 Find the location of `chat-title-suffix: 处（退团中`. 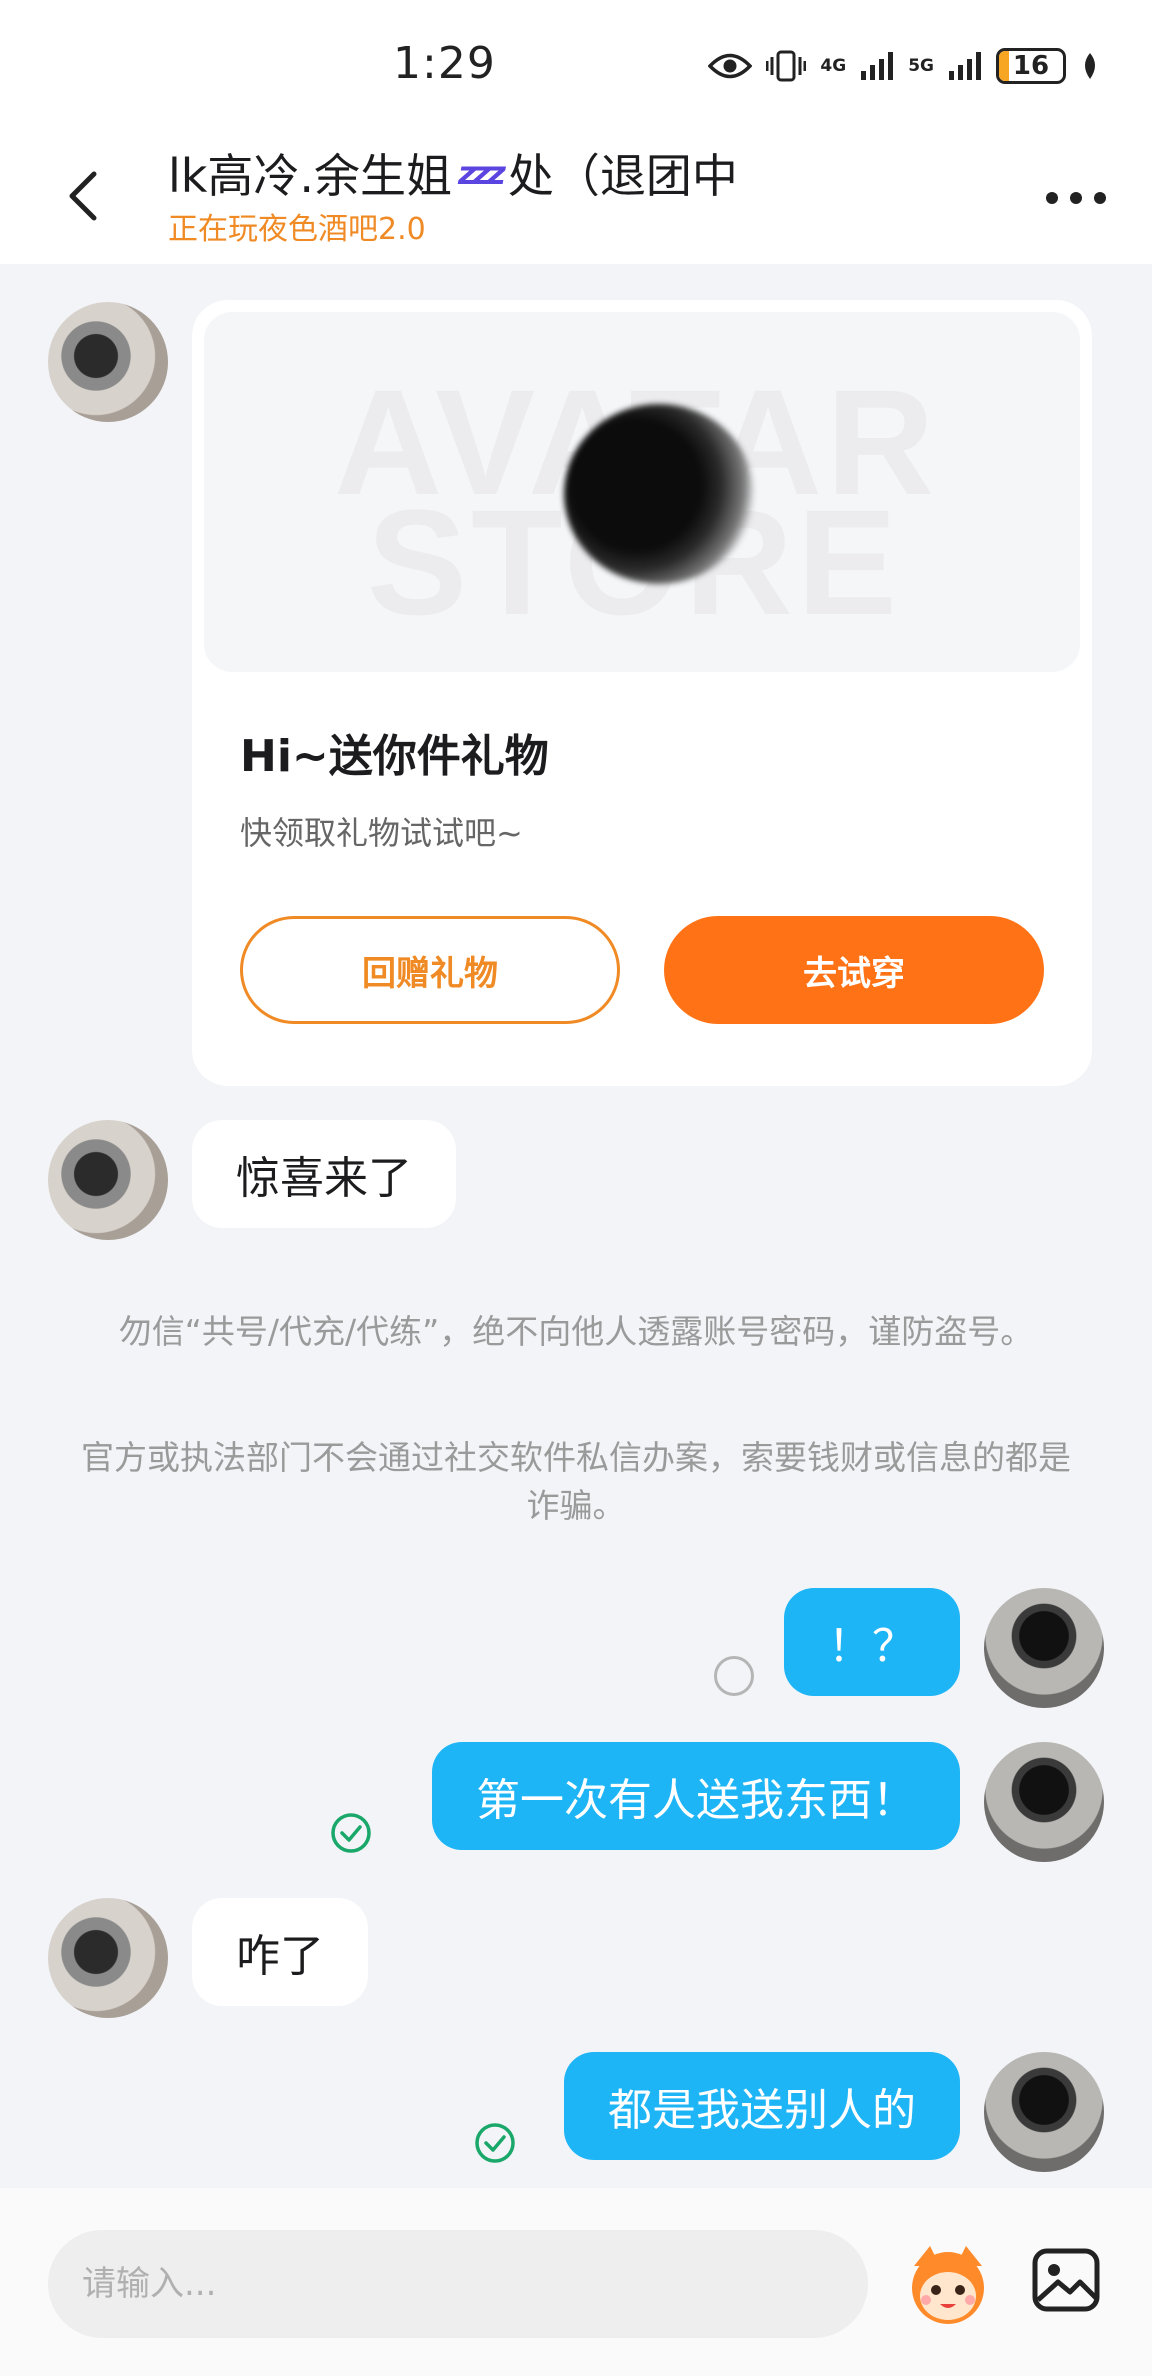

chat-title-suffix: 处（退团中 is located at coordinates (622, 176).